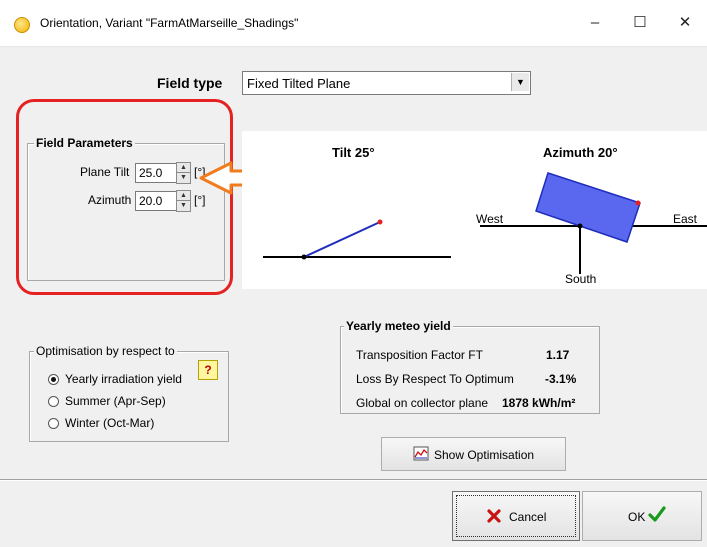 The height and width of the screenshot is (547, 707). Describe the element at coordinates (484, 455) in the screenshot. I see `show-optimisation-label: Show Optimisation` at that location.